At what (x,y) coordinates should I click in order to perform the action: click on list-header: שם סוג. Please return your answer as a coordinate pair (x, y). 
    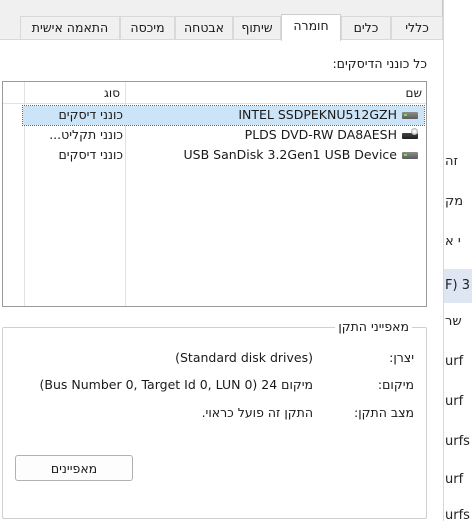
    Looking at the image, I should click on (214, 93).